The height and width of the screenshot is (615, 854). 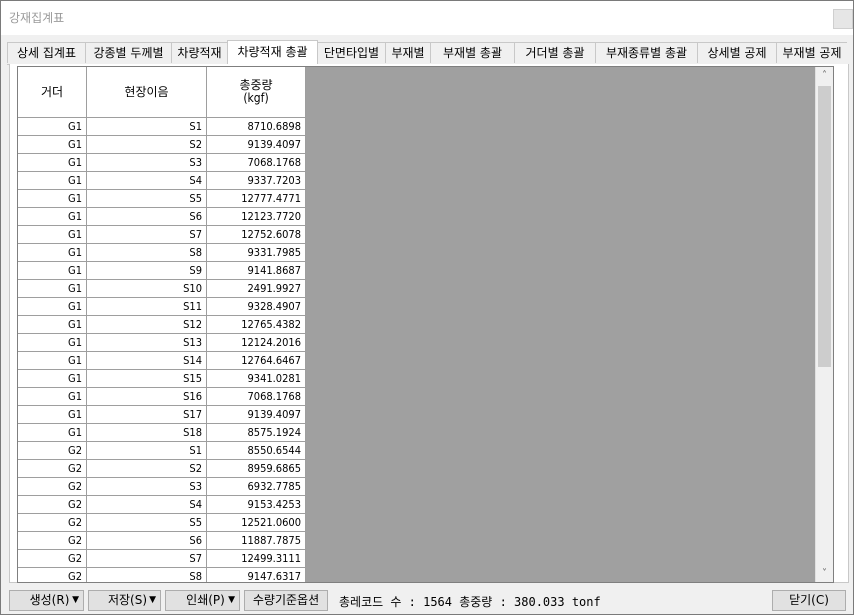 I want to click on save-button: 저장(S) ▼, so click(x=124, y=600).